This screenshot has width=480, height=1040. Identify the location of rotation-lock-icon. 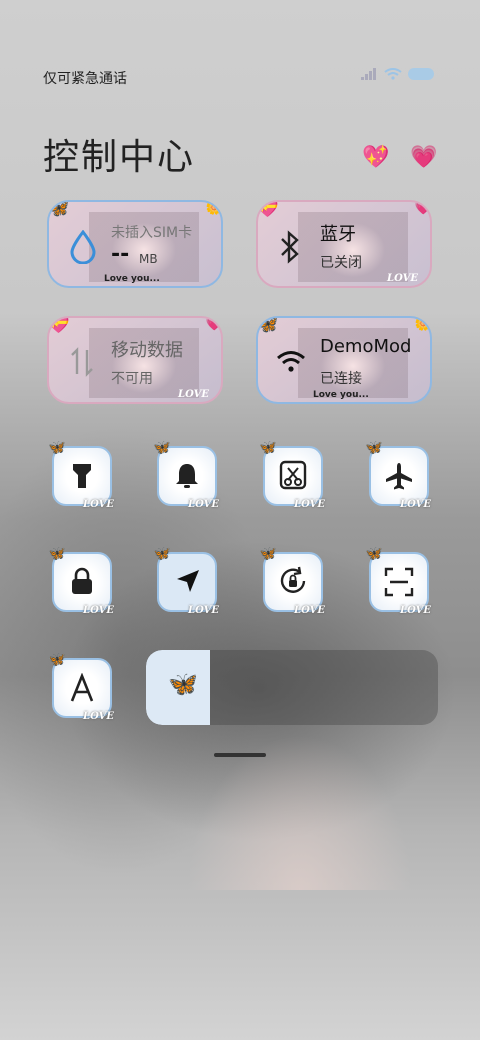
(293, 579).